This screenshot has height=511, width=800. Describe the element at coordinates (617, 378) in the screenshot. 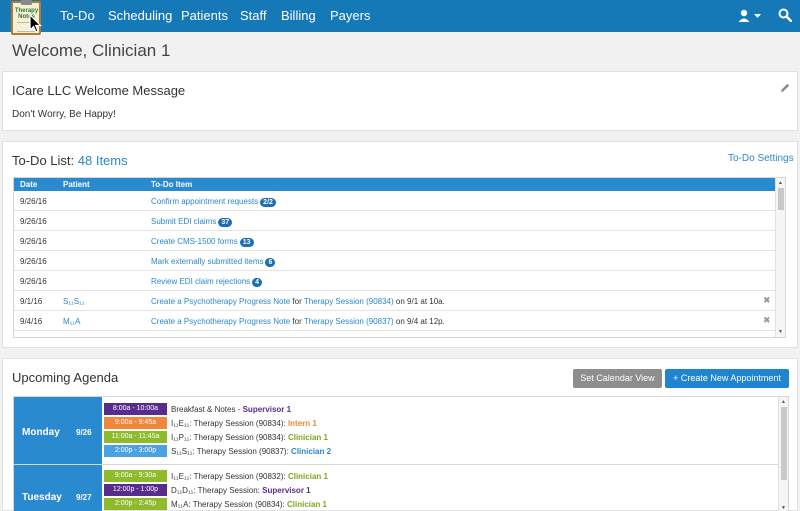

I see `set-calendar-view-button: Set Calendar View` at that location.